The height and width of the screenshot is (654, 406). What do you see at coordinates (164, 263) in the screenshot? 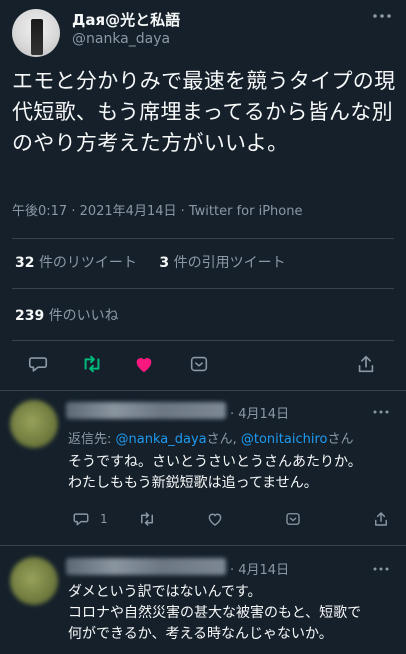
I see `quotes-count: 3` at bounding box center [164, 263].